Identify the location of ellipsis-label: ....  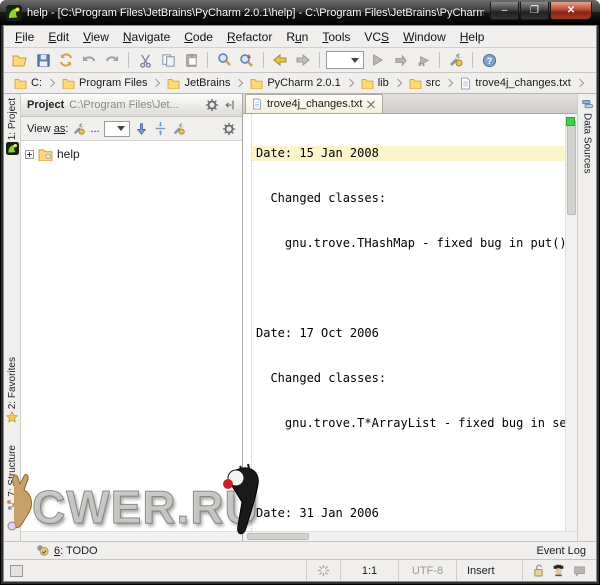
(95, 128).